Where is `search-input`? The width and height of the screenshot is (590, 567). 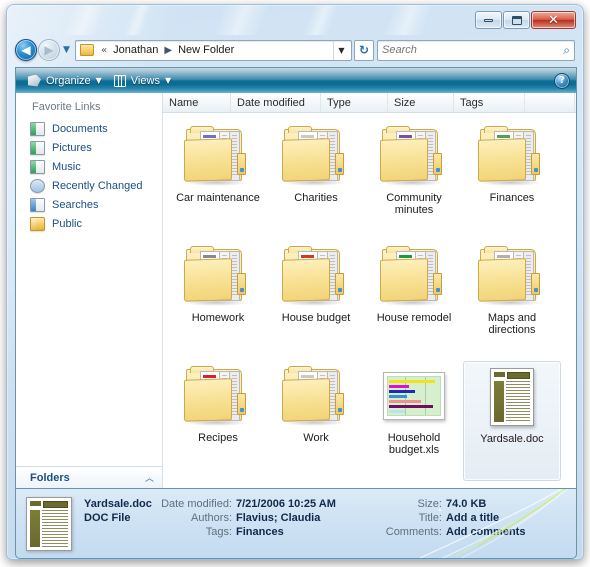
search-input is located at coordinates (473, 50).